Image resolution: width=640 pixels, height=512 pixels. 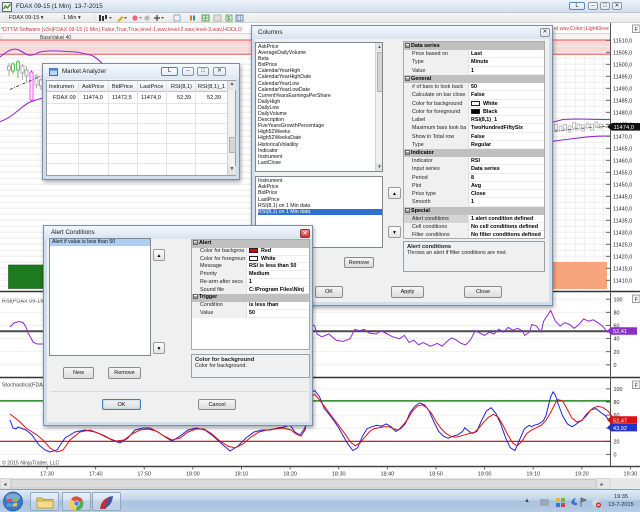 What do you see at coordinates (622, 185) in the screenshot?
I see `svg-text: 11450,0` at bounding box center [622, 185].